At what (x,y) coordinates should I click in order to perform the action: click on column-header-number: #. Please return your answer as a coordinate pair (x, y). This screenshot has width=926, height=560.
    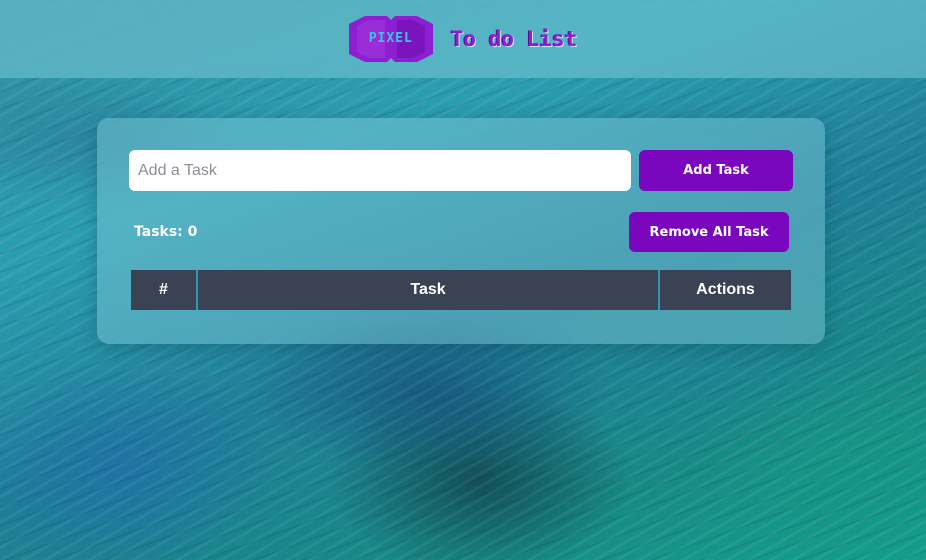
    Looking at the image, I should click on (164, 290).